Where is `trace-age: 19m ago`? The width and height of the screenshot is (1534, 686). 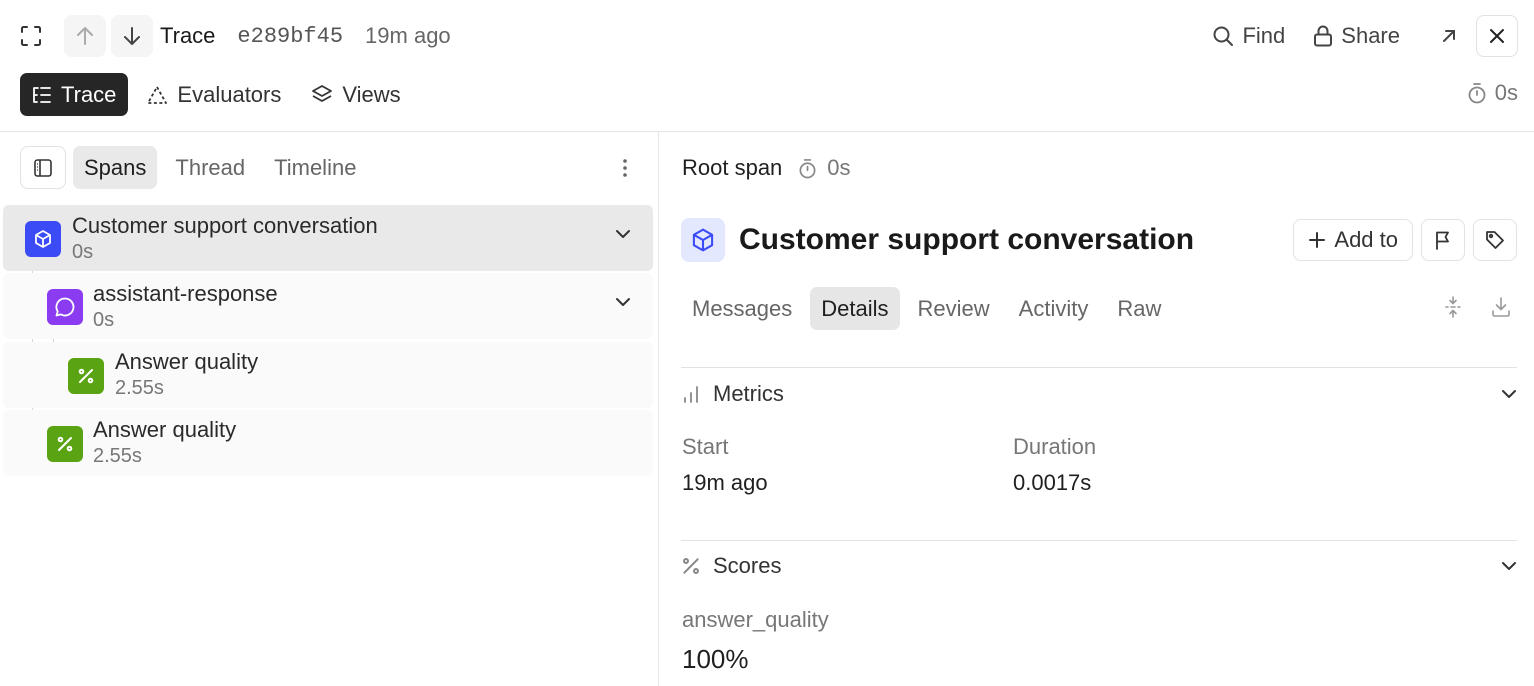
trace-age: 19m ago is located at coordinates (408, 35).